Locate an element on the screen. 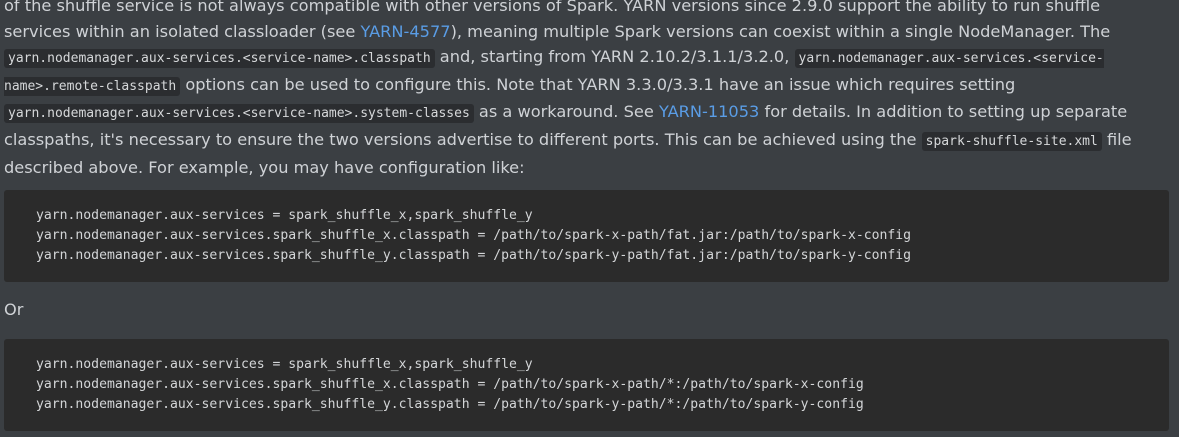  paragraph-text: as a workaround. See is located at coordinates (566, 112).